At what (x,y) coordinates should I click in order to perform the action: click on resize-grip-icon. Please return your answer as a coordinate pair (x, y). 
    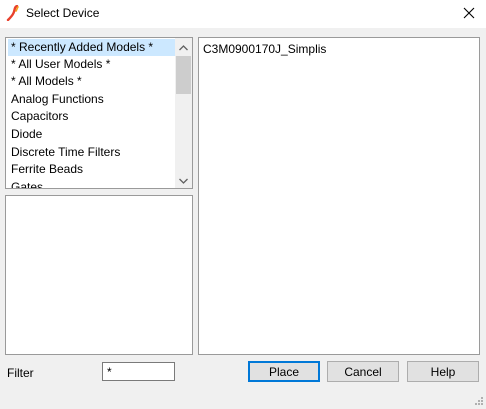
    Looking at the image, I should click on (479, 400).